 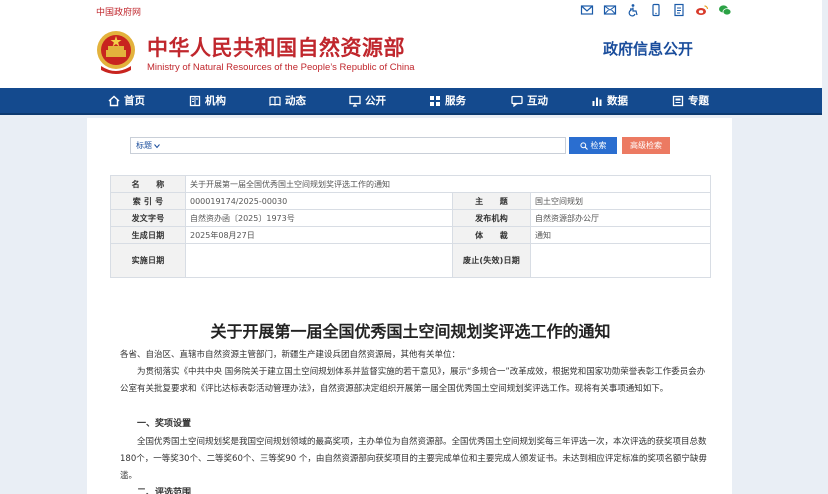 I want to click on nav-label: 公开, so click(x=375, y=101).